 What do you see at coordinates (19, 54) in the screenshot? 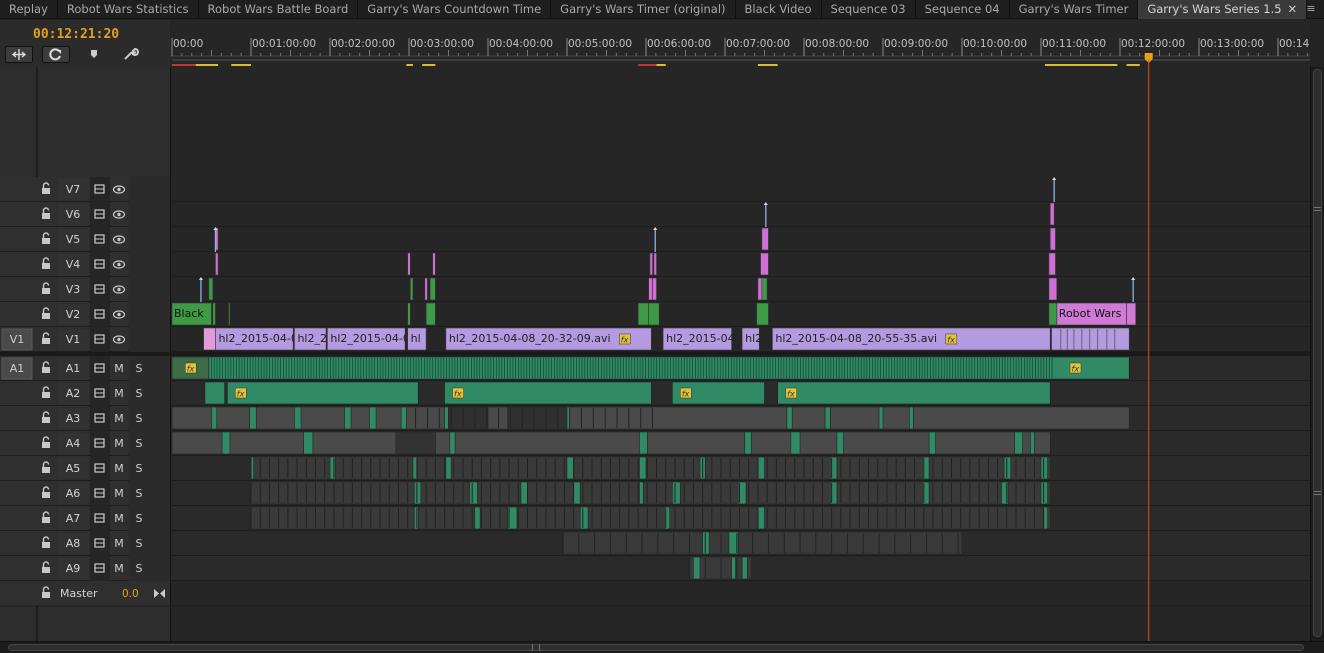
I see `snap-icon` at bounding box center [19, 54].